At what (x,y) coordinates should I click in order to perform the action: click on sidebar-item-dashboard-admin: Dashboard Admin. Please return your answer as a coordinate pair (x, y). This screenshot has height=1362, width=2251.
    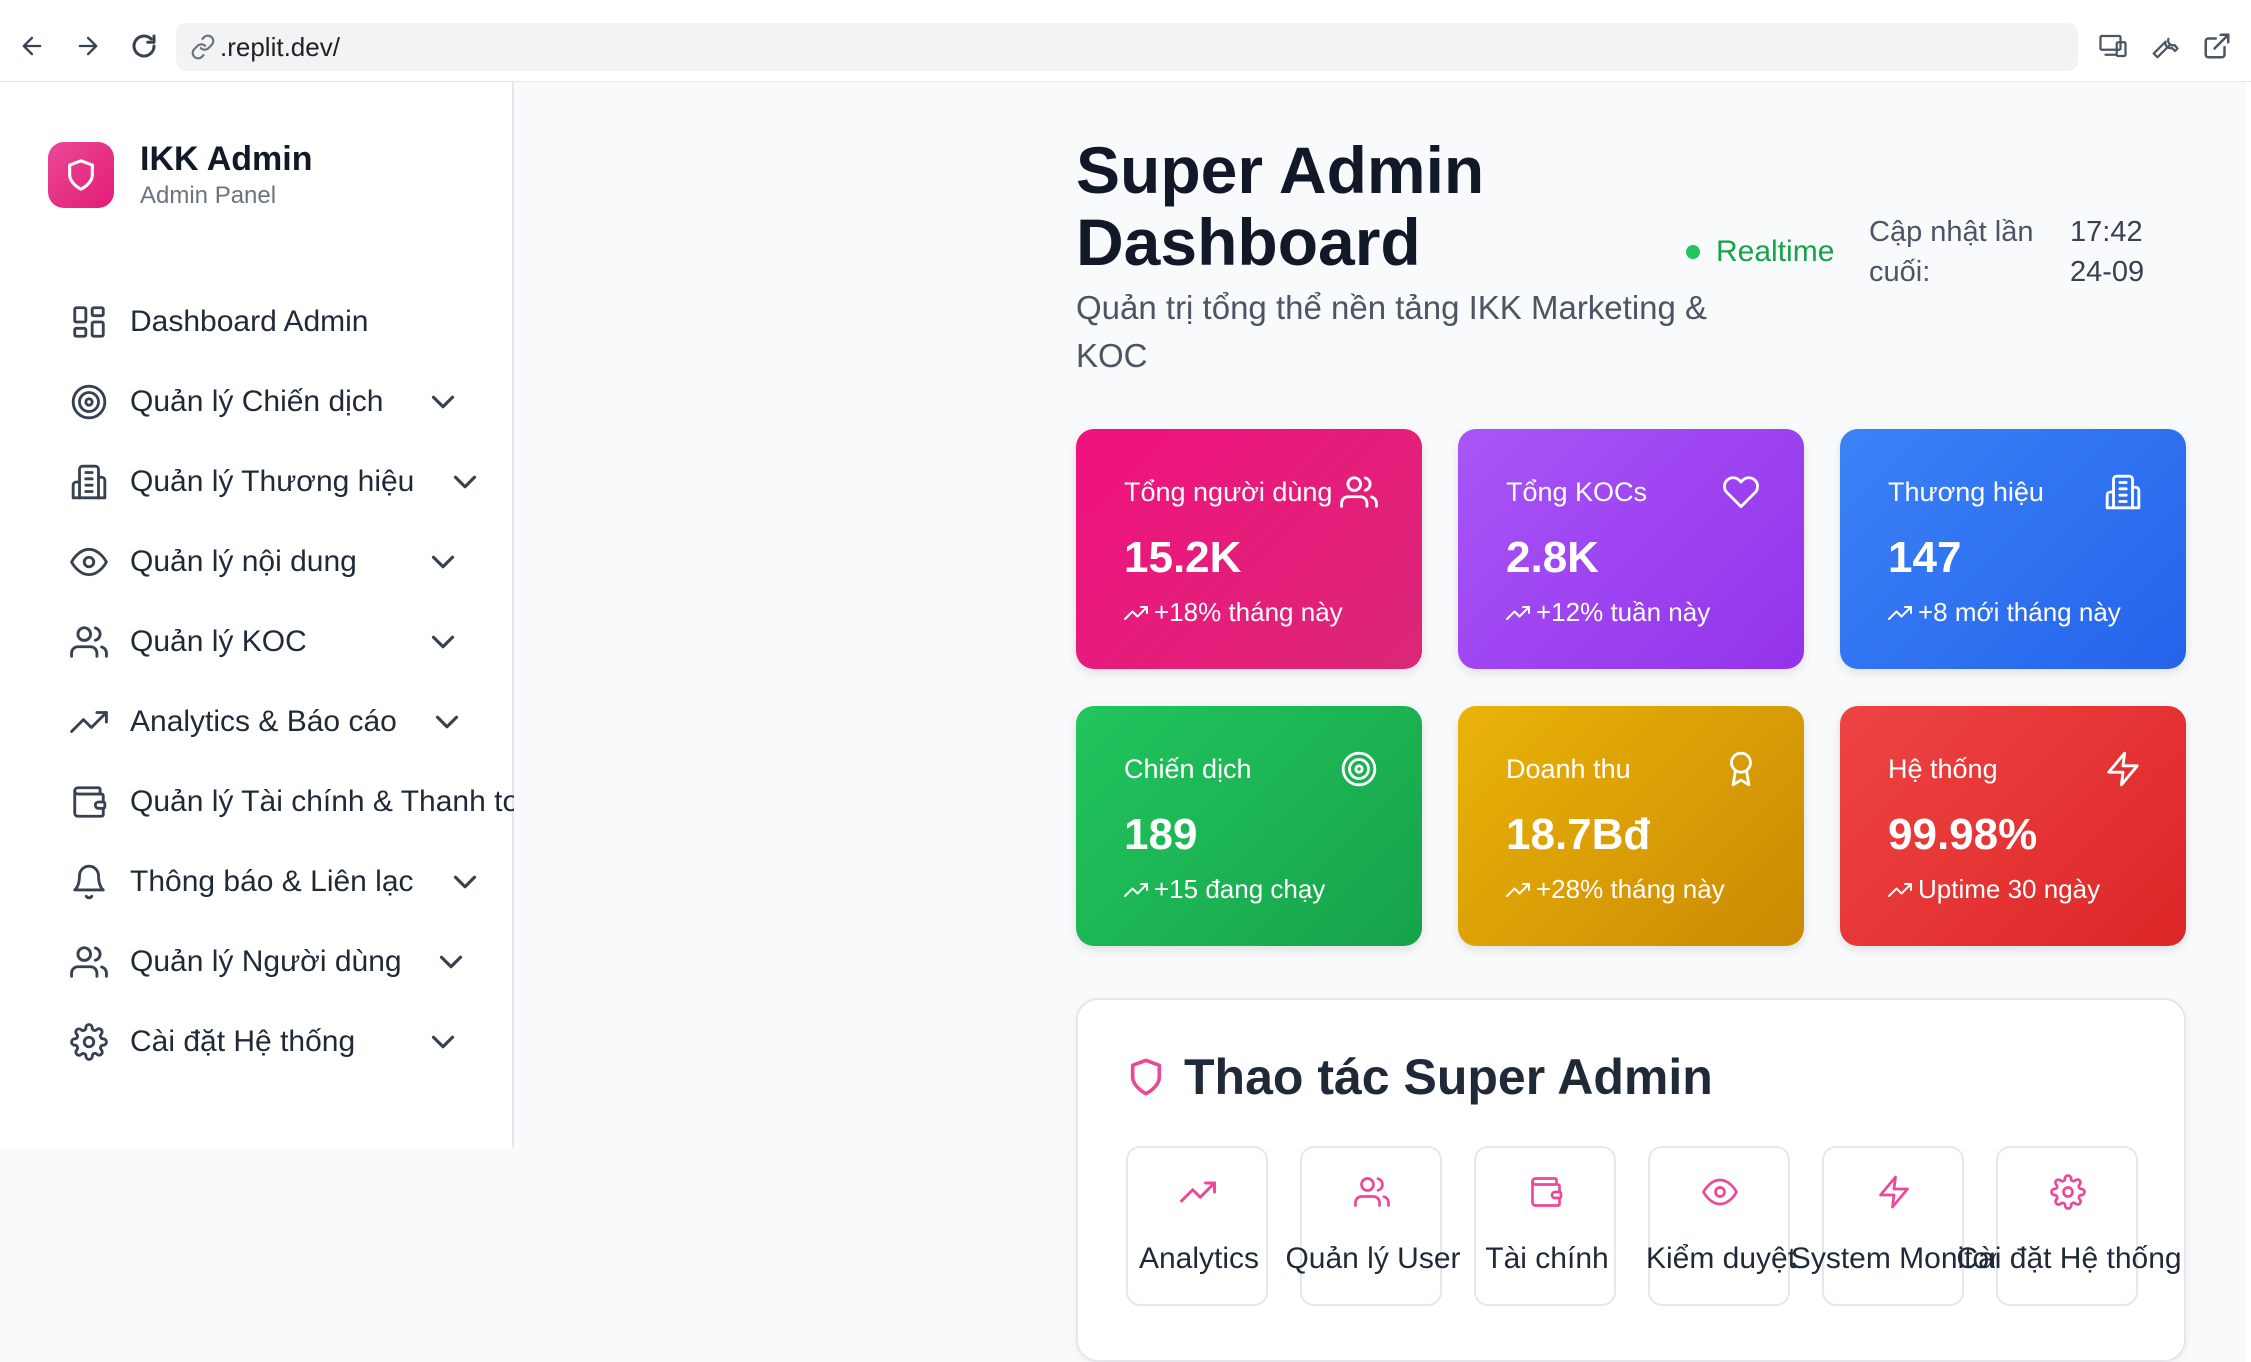
    Looking at the image, I should click on (292, 322).